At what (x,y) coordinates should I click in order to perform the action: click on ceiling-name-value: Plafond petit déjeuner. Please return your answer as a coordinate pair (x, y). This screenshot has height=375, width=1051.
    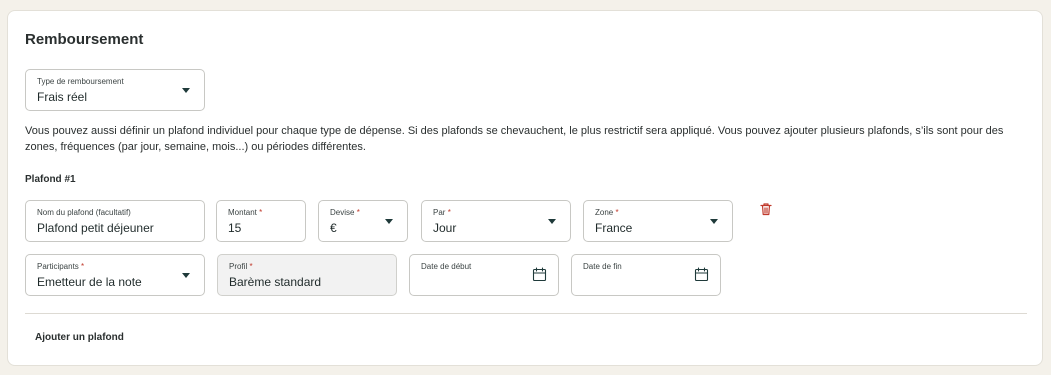
    Looking at the image, I should click on (95, 228).